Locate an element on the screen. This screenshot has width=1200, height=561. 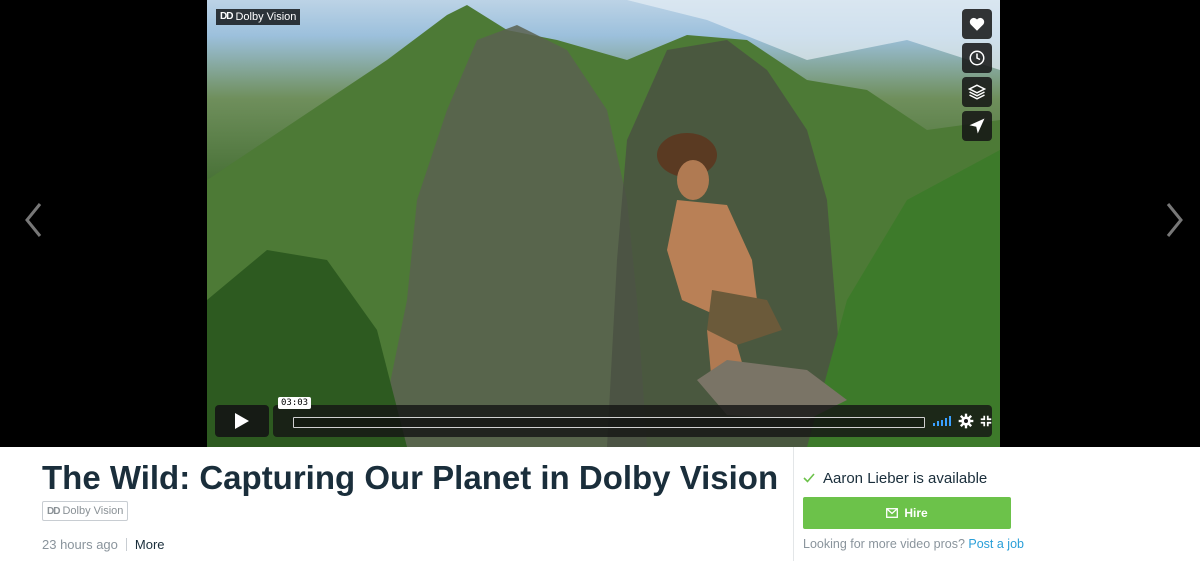
share-button is located at coordinates (977, 126).